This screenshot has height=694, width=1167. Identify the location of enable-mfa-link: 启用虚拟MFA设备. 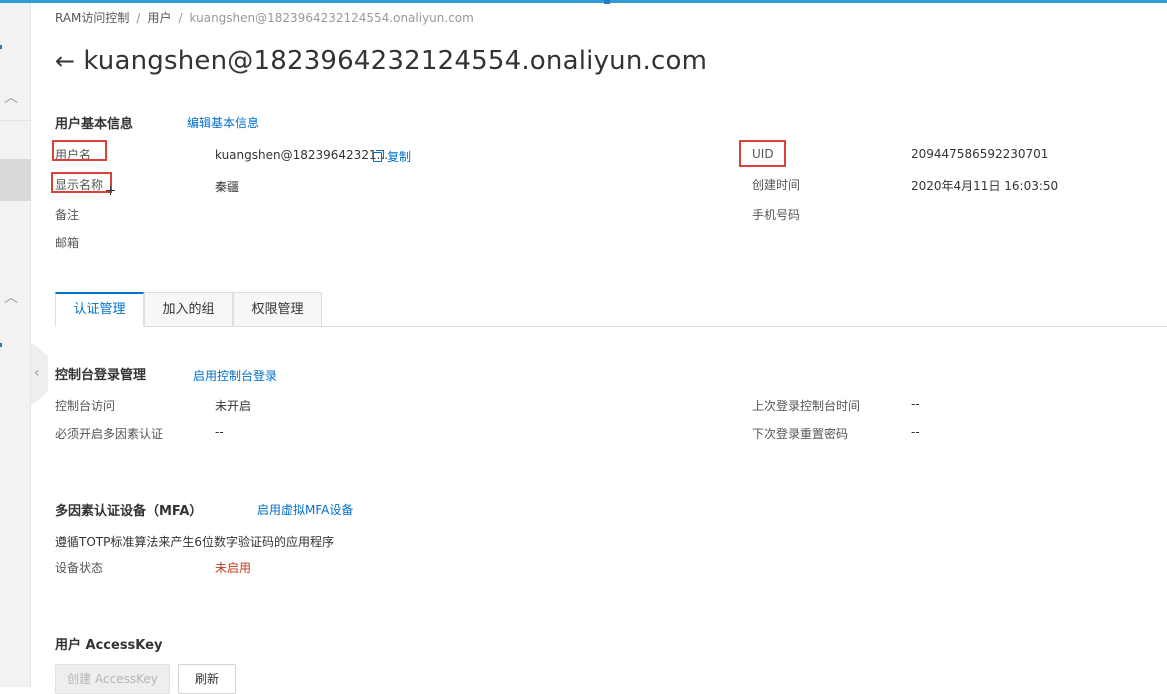
(305, 509).